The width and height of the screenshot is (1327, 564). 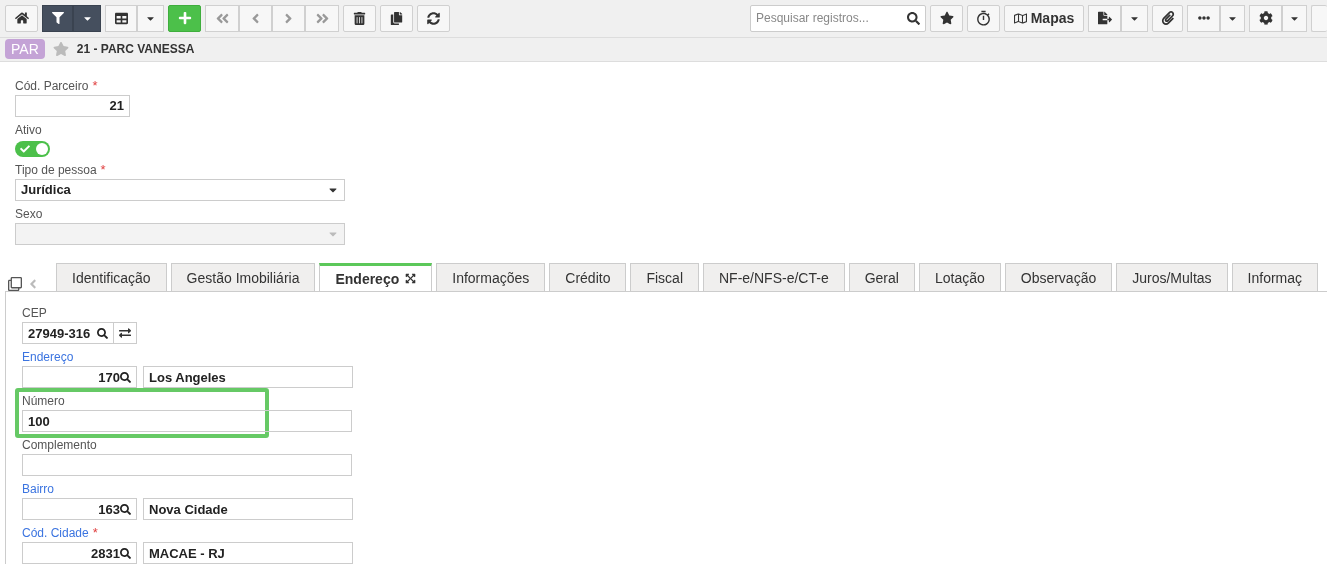 I want to click on delete-button, so click(x=359, y=18).